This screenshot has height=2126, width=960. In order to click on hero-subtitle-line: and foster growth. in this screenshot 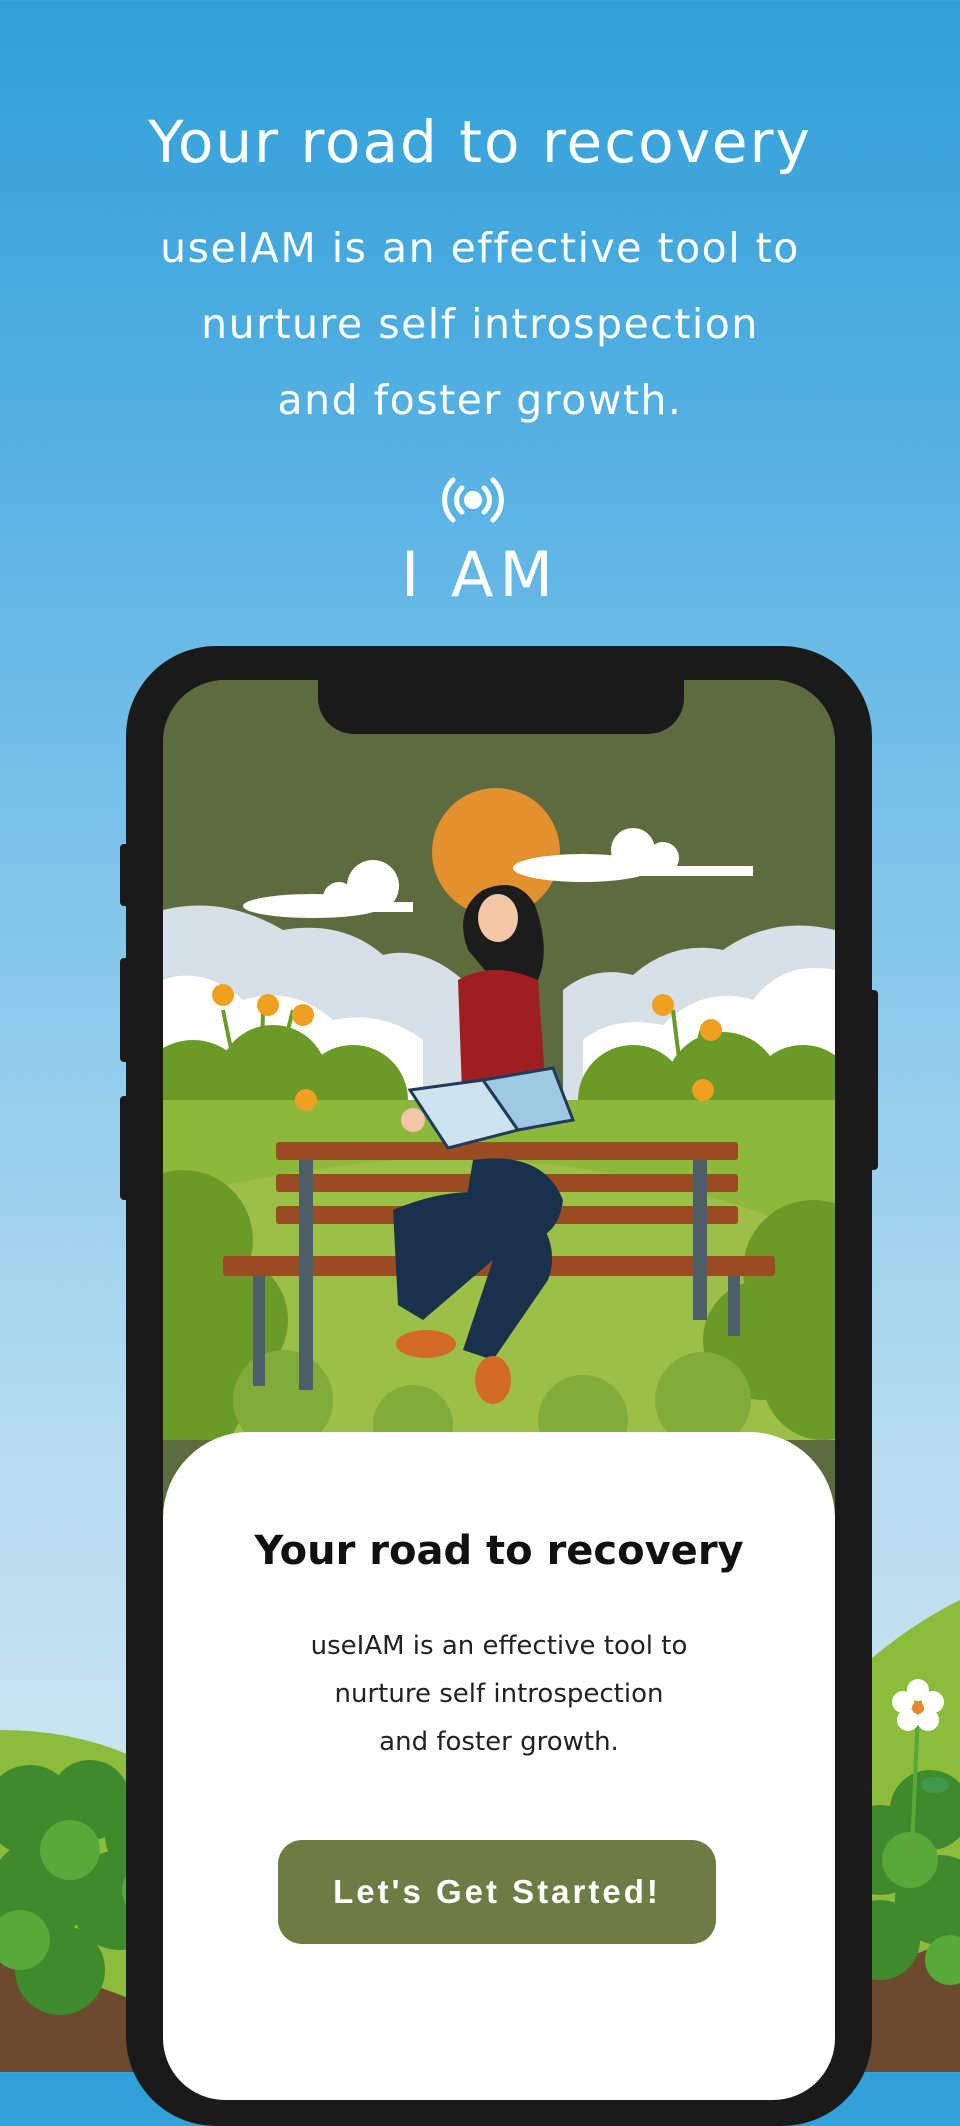, I will do `click(480, 400)`.